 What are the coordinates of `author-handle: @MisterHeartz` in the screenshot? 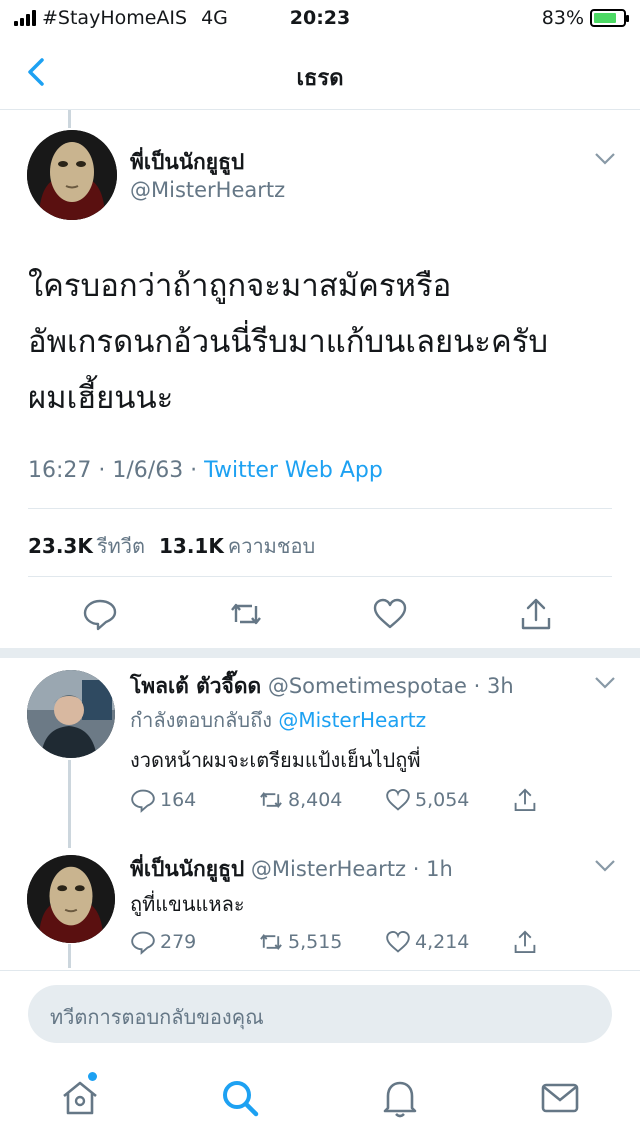 It's located at (207, 190).